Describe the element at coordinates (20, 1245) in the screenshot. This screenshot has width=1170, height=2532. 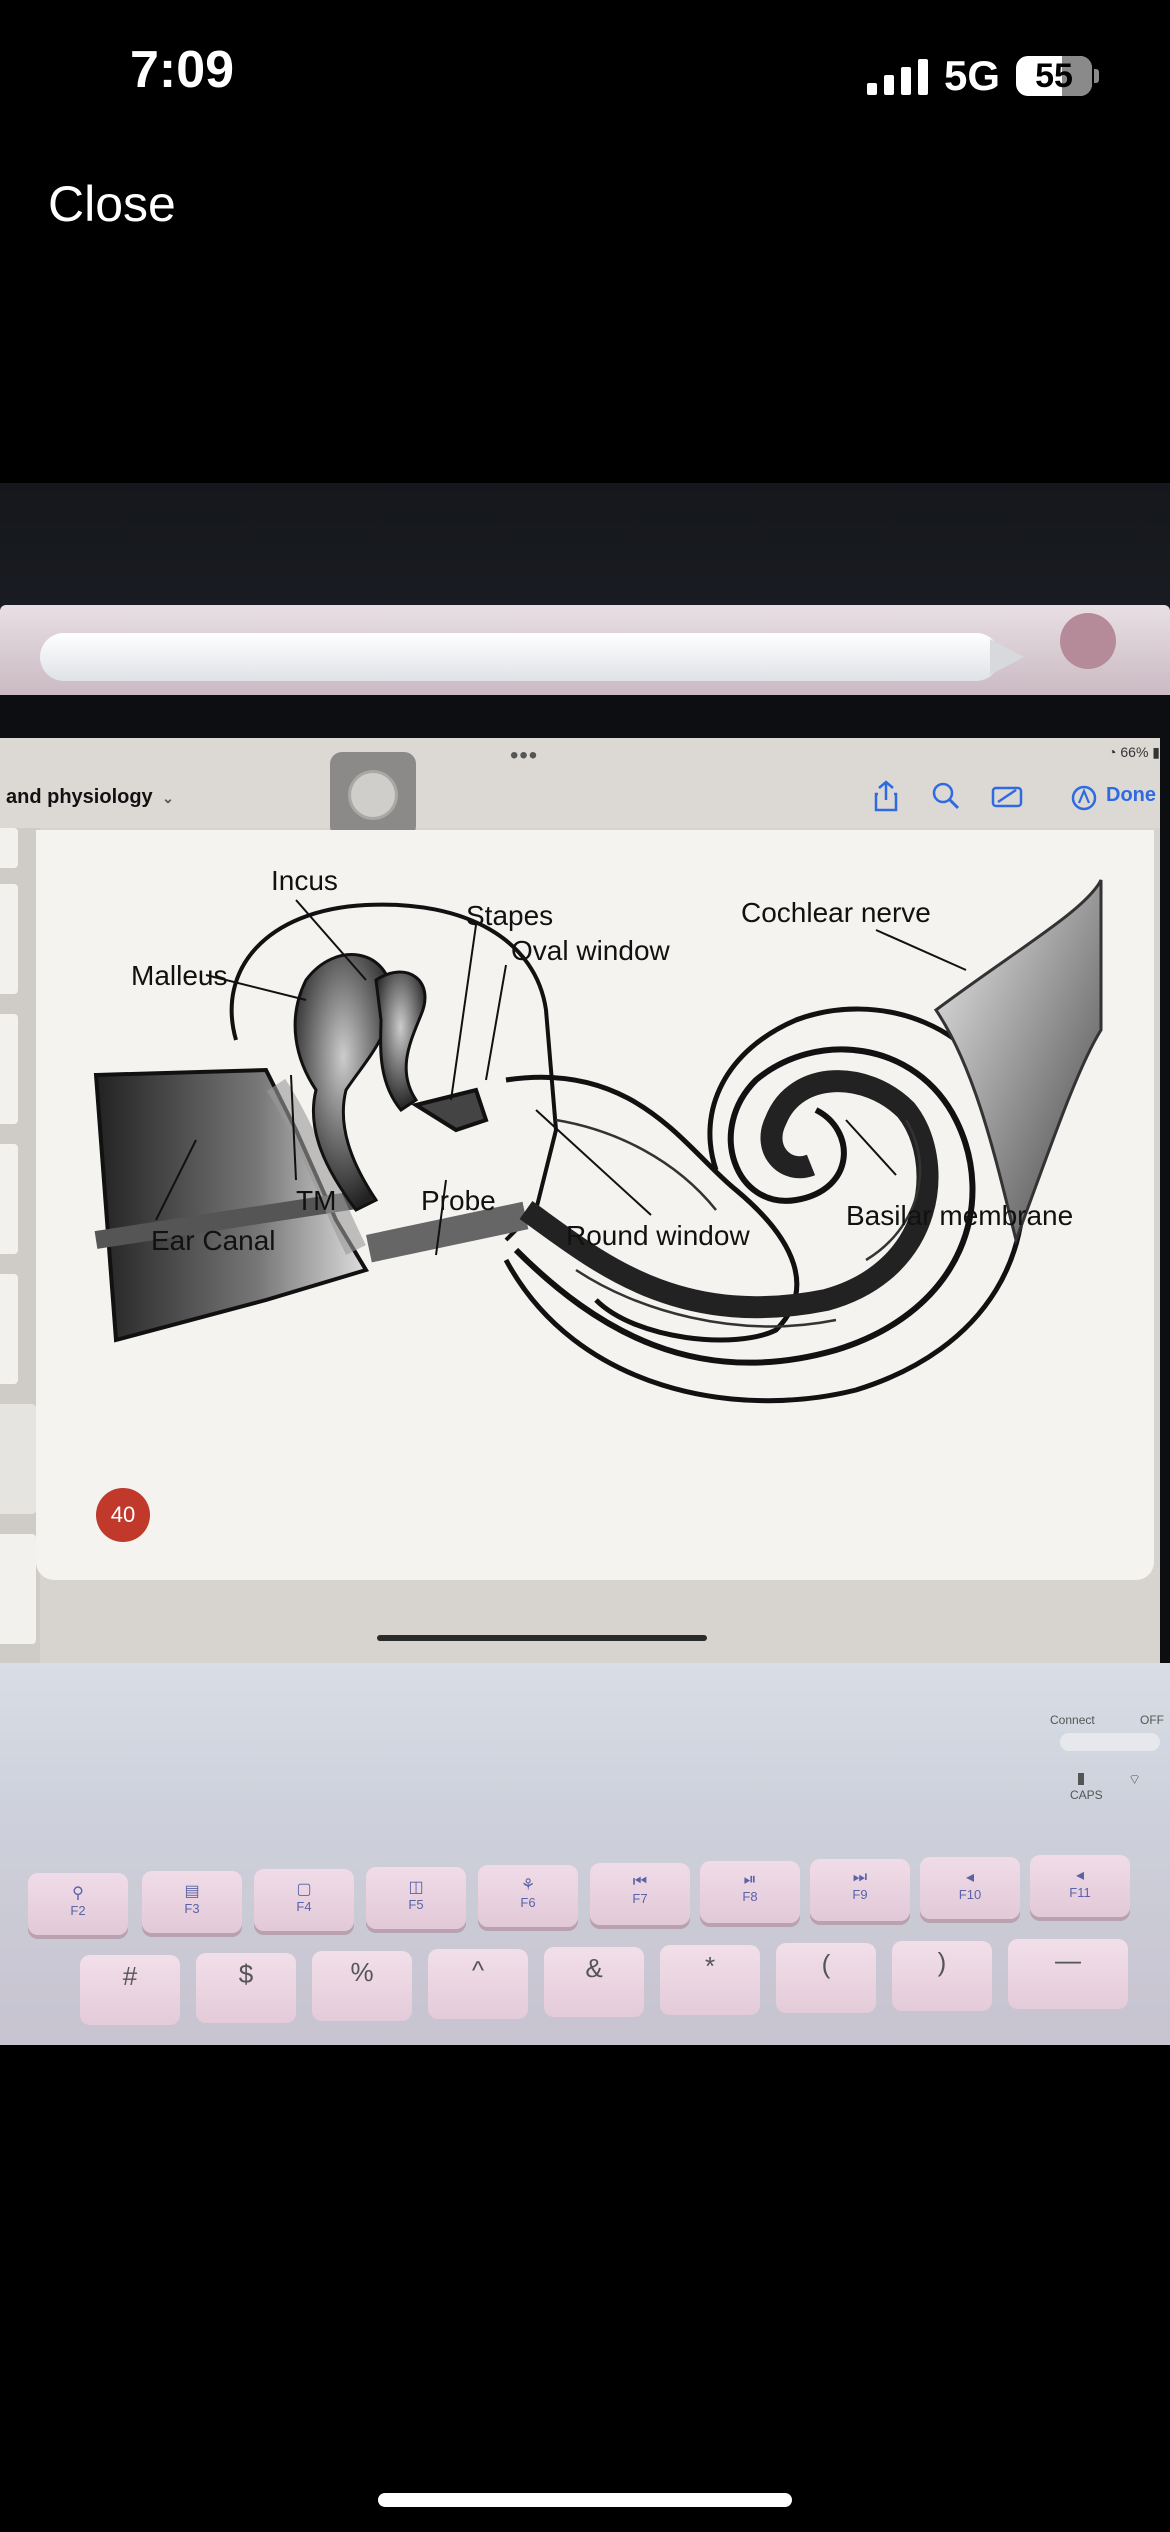
I see `page-thumbnails` at that location.